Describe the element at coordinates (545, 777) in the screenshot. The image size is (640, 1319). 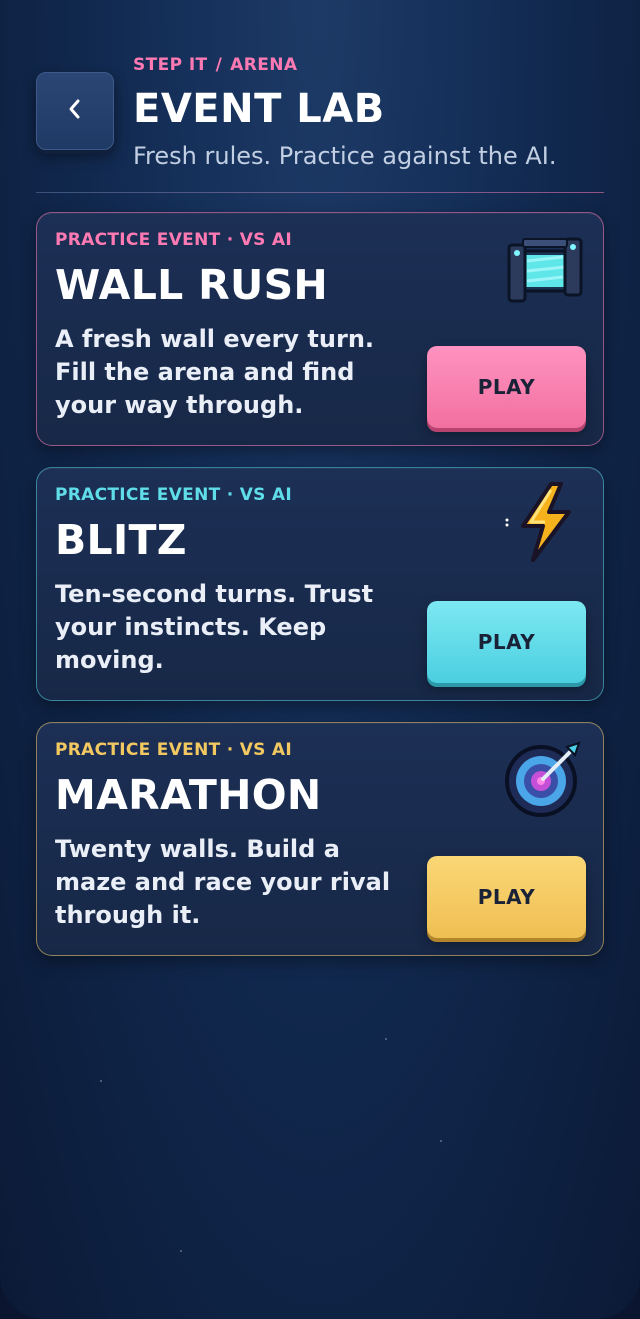
I see `target-dart-icon` at that location.